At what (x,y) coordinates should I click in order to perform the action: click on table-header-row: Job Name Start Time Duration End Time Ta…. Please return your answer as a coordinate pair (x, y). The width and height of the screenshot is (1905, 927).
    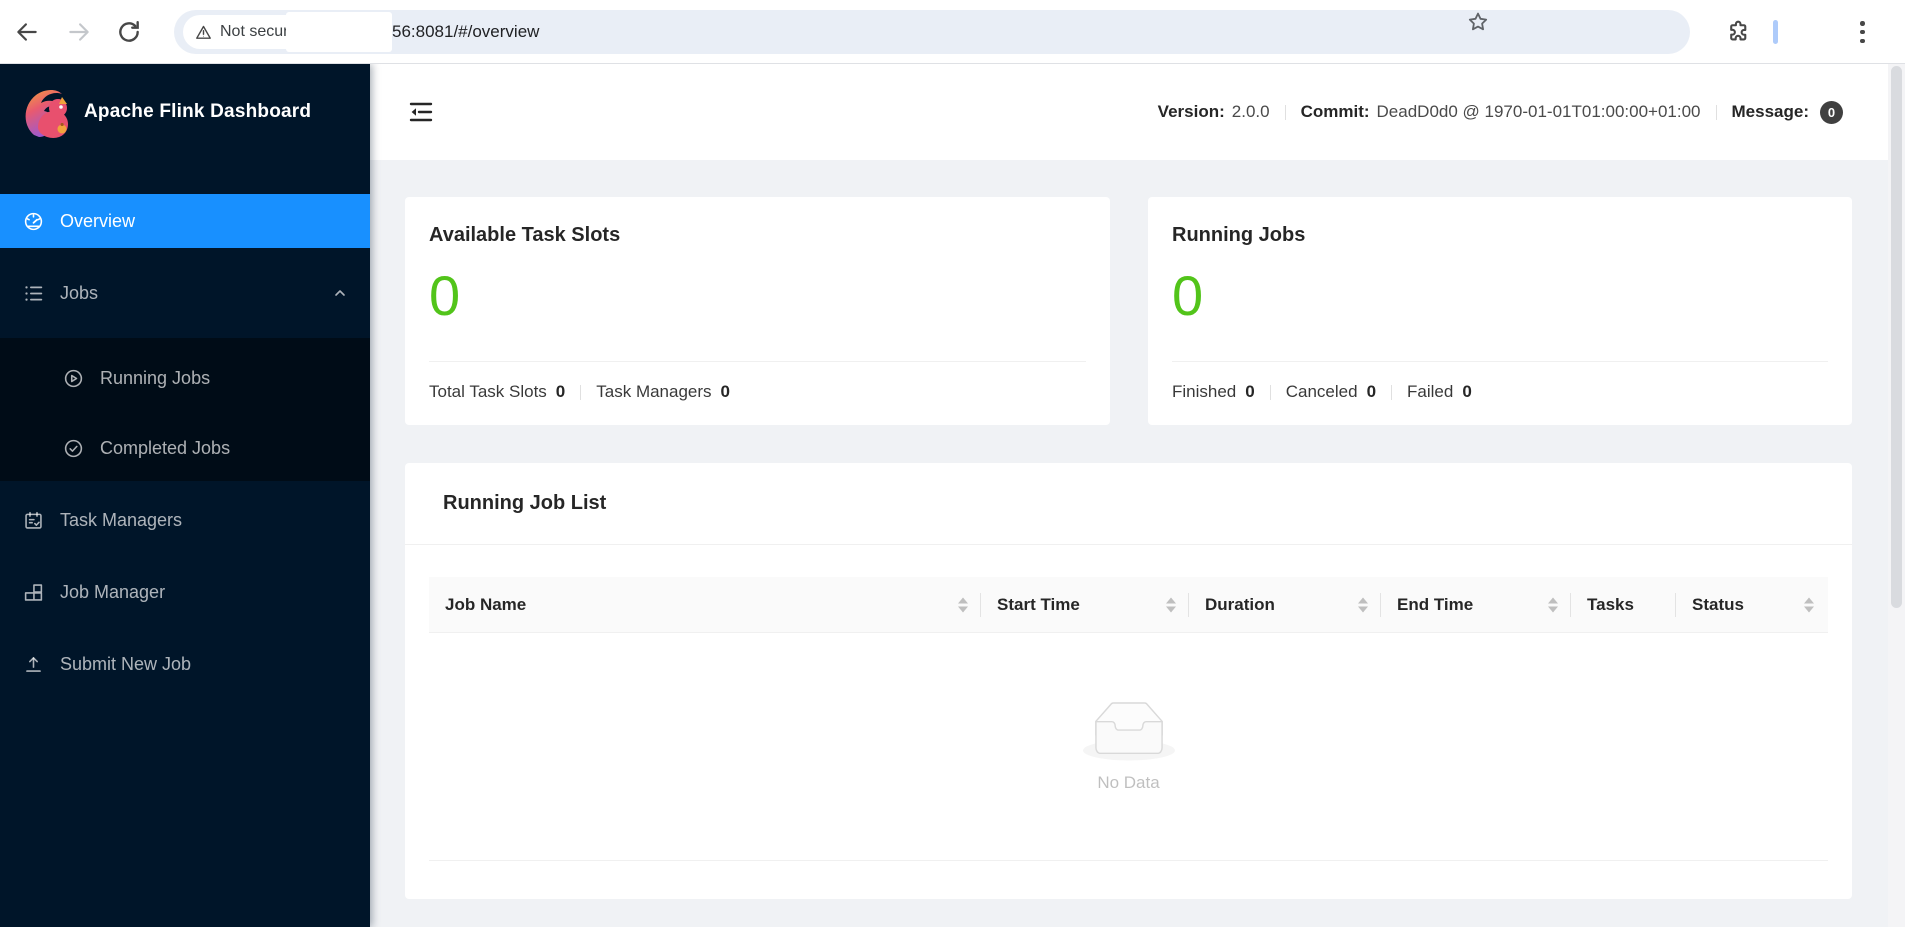
    Looking at the image, I should click on (1128, 605).